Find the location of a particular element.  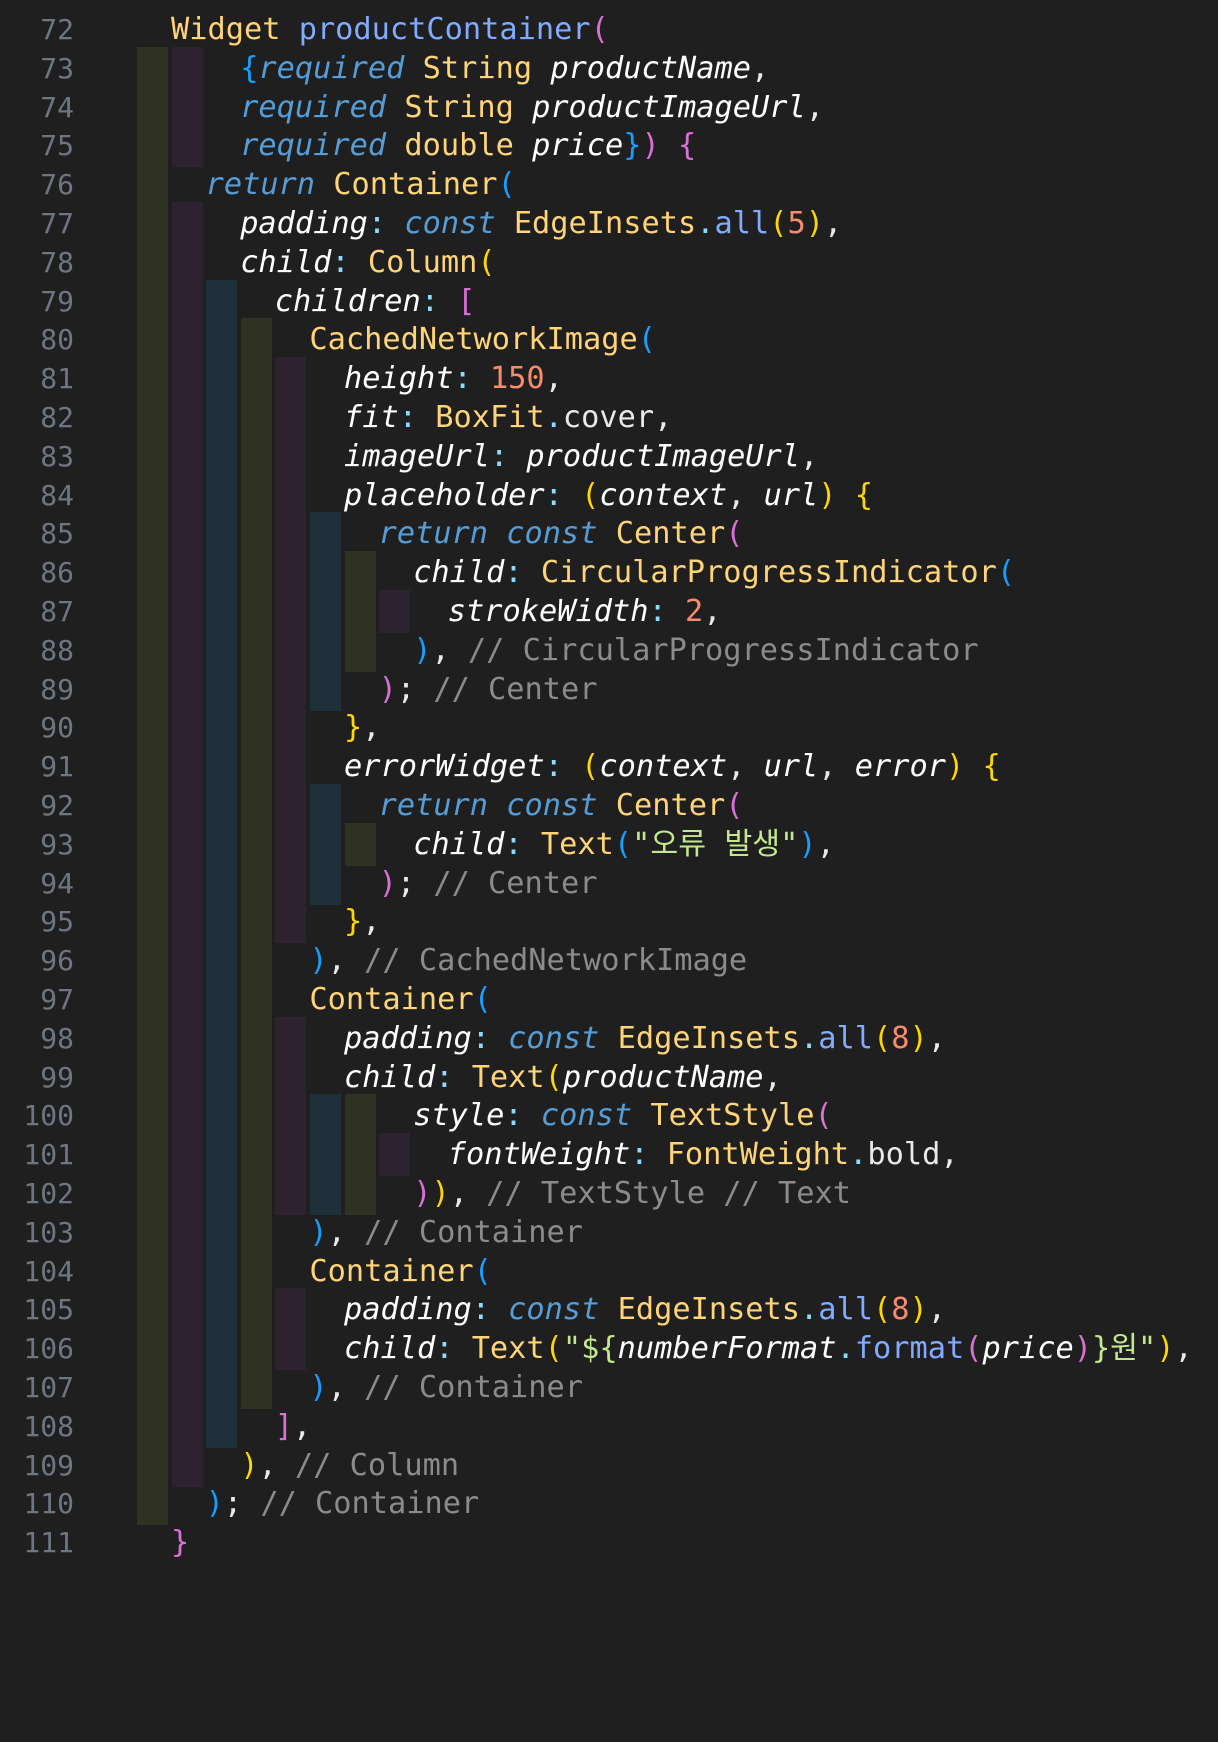

code-line: 109), // Column is located at coordinates (609, 1465).